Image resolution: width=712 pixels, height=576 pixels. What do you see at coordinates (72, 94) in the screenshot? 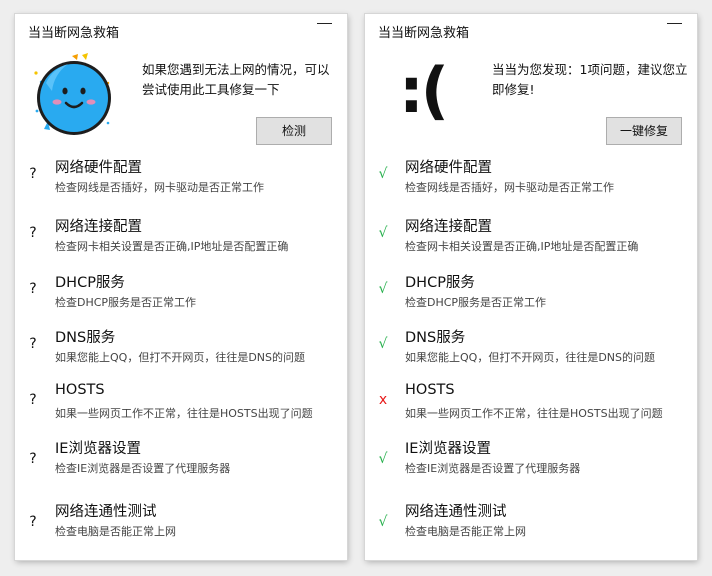
I see `smiley-icon` at bounding box center [72, 94].